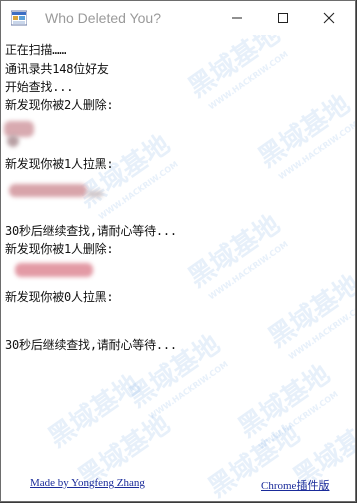 The height and width of the screenshot is (503, 357). I want to click on log-line: 新发现你被1人删除:, so click(59, 249).